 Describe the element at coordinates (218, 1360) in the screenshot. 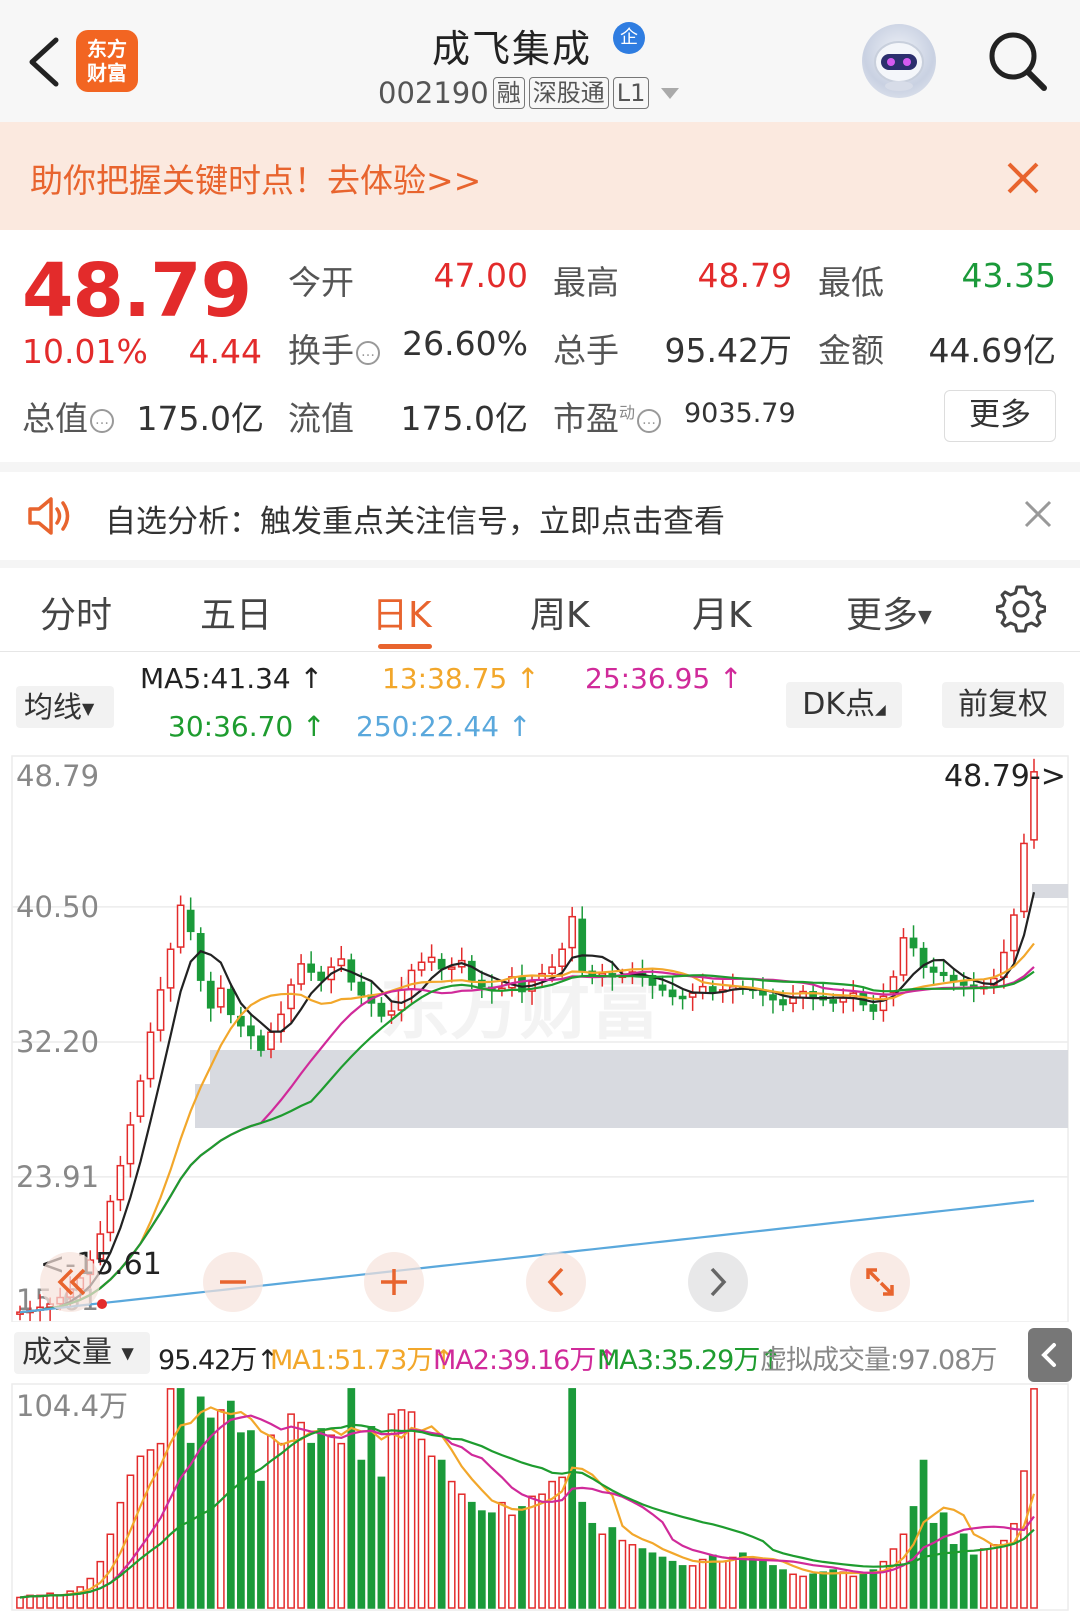

I see `volume-current: 95.42万↑` at that location.